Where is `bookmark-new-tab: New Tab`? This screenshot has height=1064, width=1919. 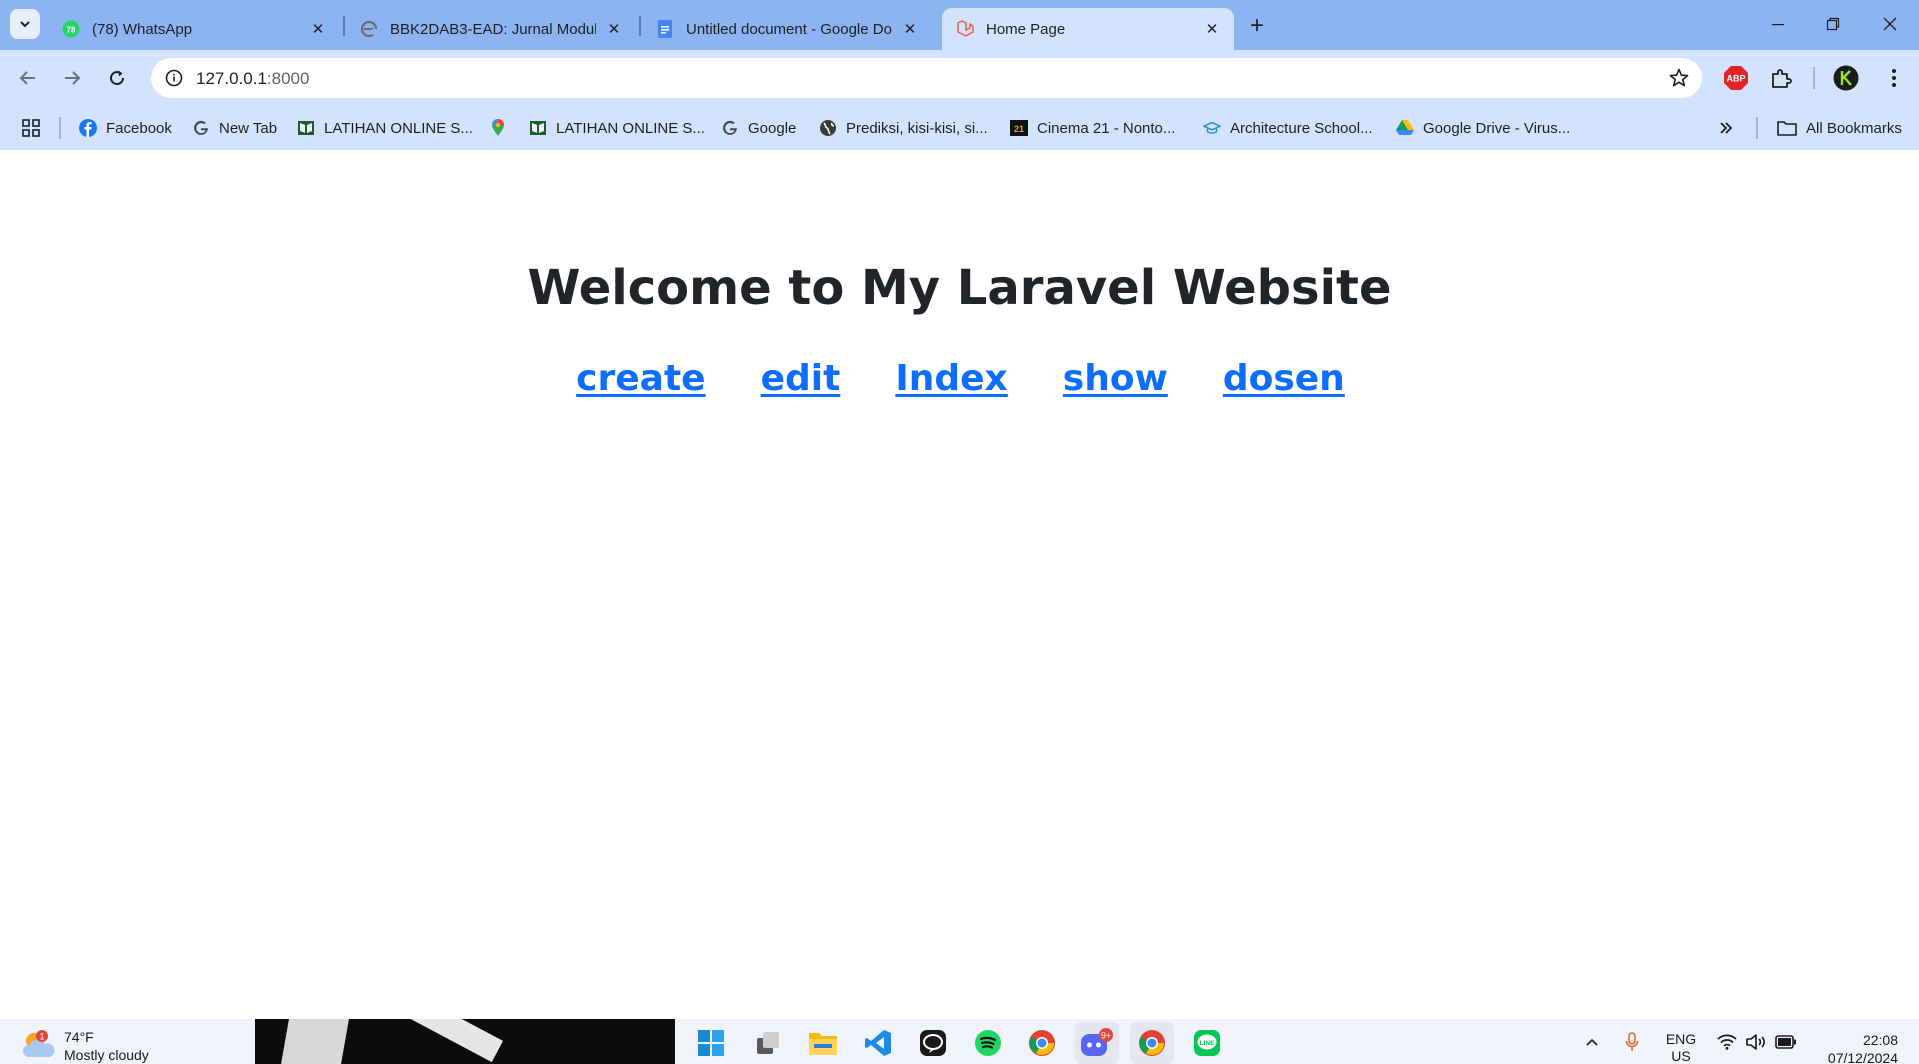 bookmark-new-tab: New Tab is located at coordinates (234, 128).